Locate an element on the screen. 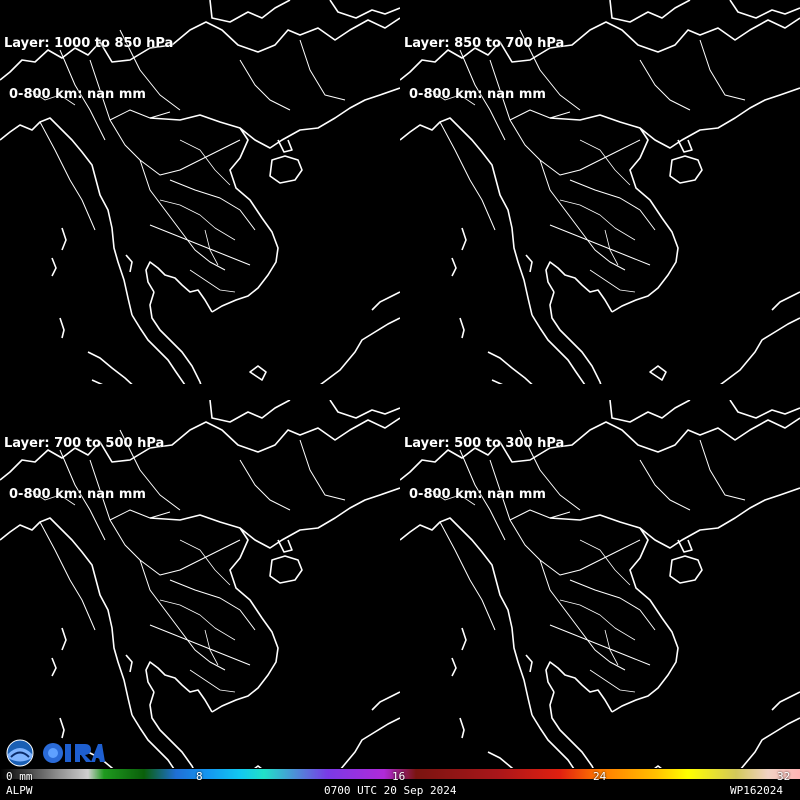  tick-label: 0 mm is located at coordinates (19, 776).